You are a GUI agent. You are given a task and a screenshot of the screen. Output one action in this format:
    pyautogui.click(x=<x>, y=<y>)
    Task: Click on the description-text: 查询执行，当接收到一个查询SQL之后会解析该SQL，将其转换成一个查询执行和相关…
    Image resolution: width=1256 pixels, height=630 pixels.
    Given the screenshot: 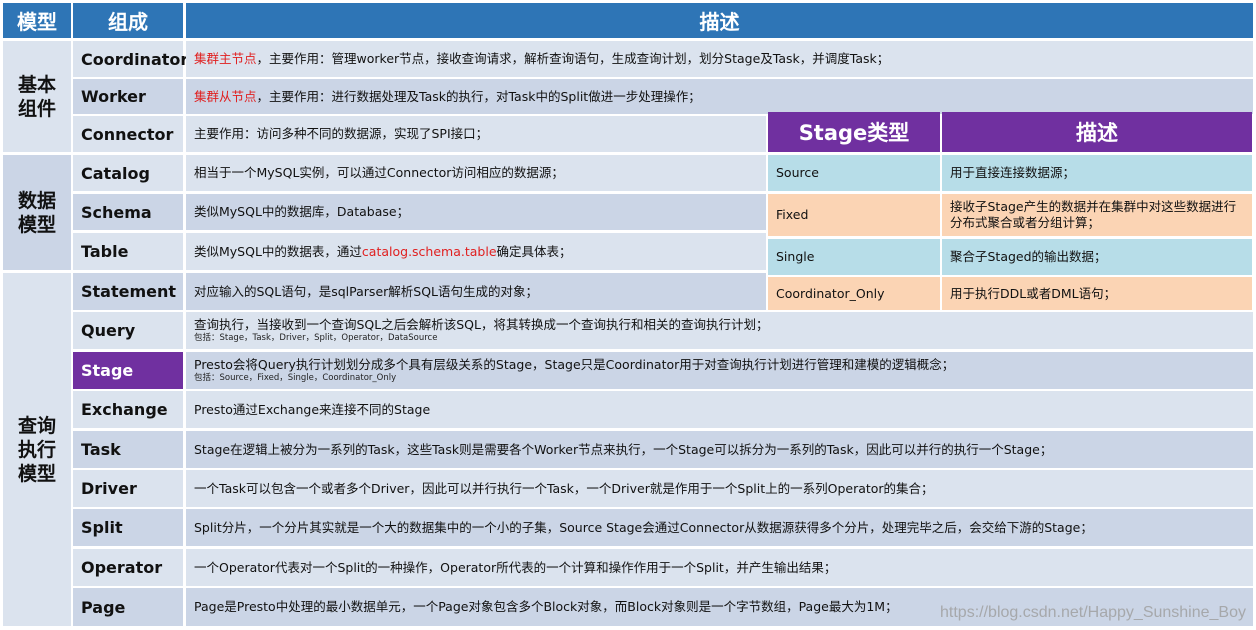 What is the action you would take?
    pyautogui.click(x=481, y=324)
    